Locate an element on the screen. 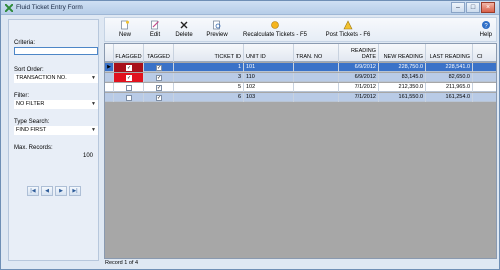 Image resolution: width=500 pixels, height=270 pixels. post-tickets-button: Post Tickets - F6 is located at coordinates (348, 29).